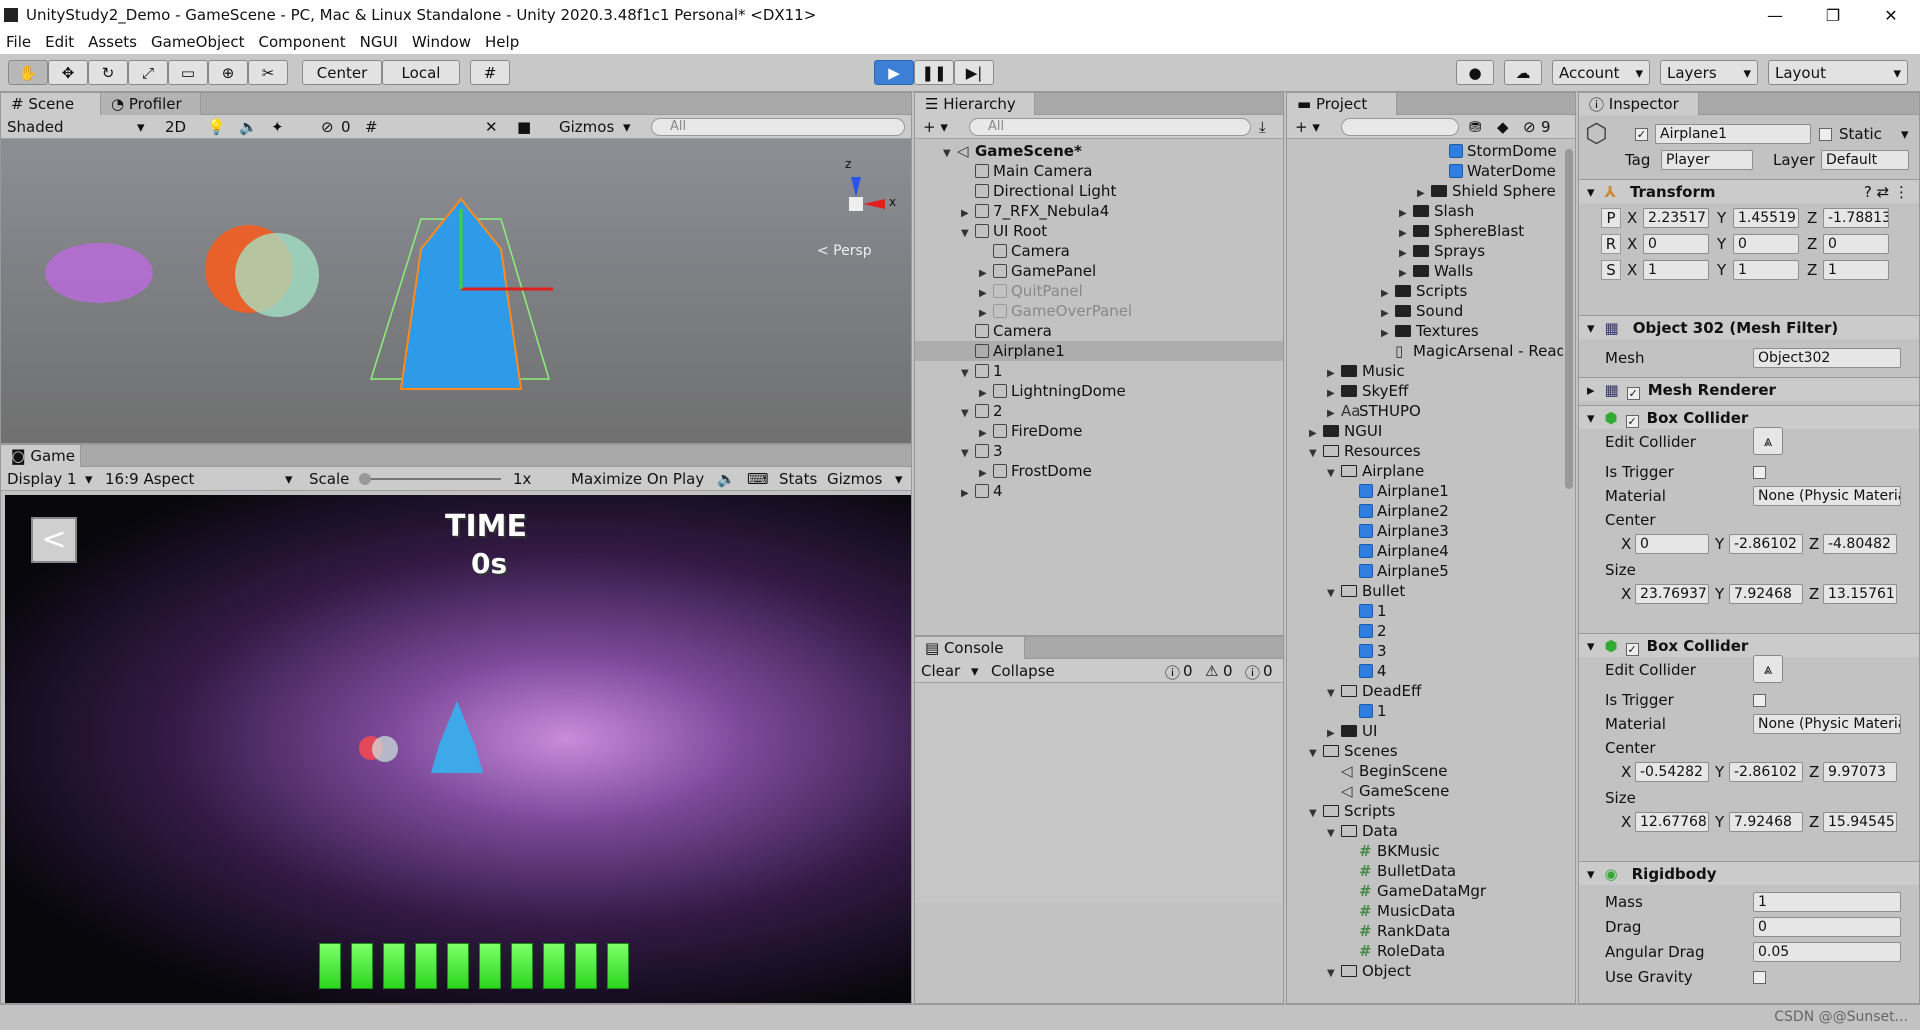  What do you see at coordinates (1425, 771) in the screenshot?
I see `project-item: ◁ BeginScene` at bounding box center [1425, 771].